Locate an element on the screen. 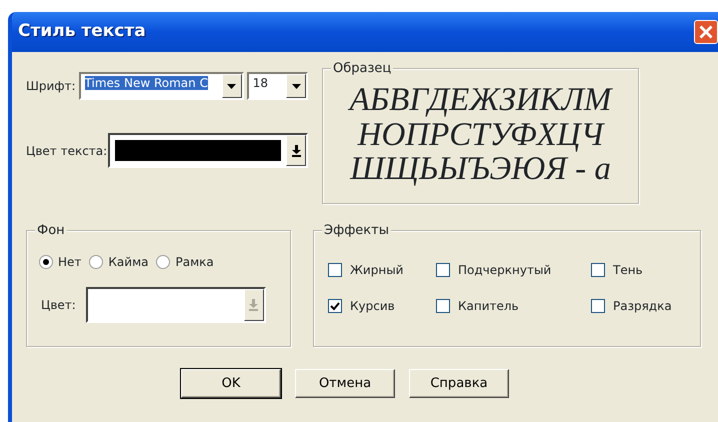  checkbox-label: Капитель is located at coordinates (488, 306).